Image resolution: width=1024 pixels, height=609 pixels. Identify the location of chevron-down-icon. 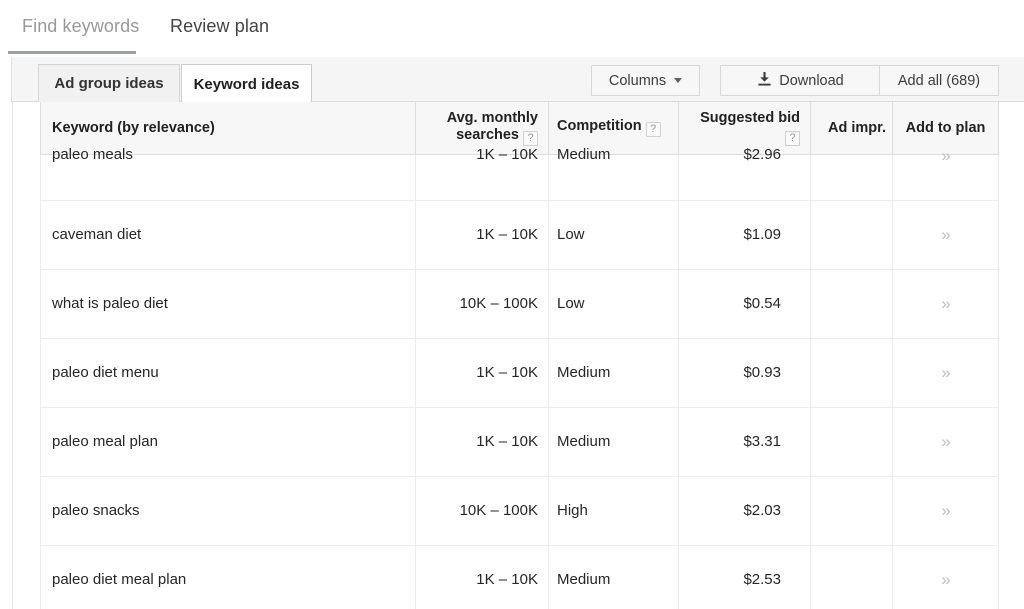
(678, 80).